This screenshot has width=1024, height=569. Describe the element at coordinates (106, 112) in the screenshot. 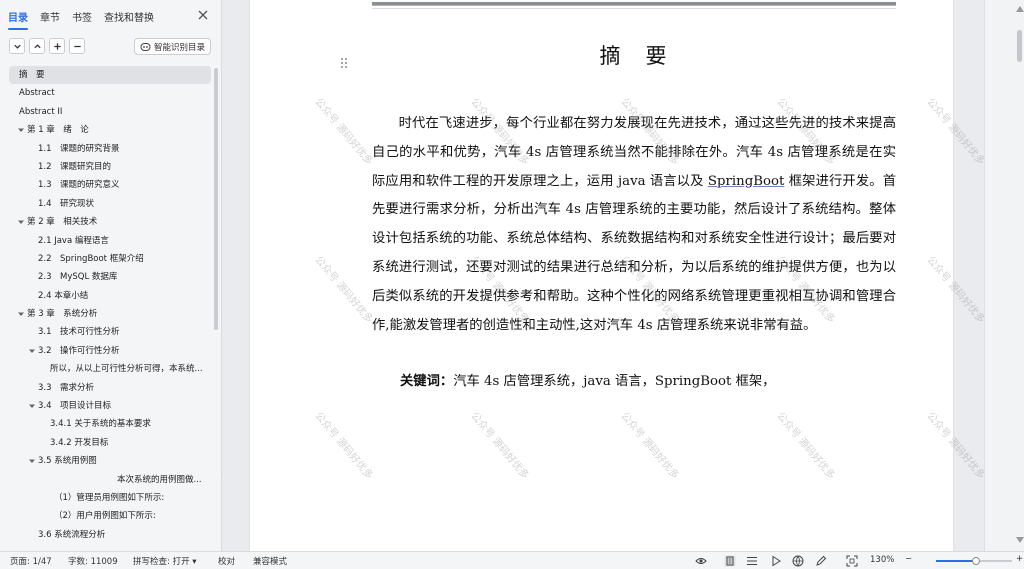

I see `toc-item: Abstract II` at that location.